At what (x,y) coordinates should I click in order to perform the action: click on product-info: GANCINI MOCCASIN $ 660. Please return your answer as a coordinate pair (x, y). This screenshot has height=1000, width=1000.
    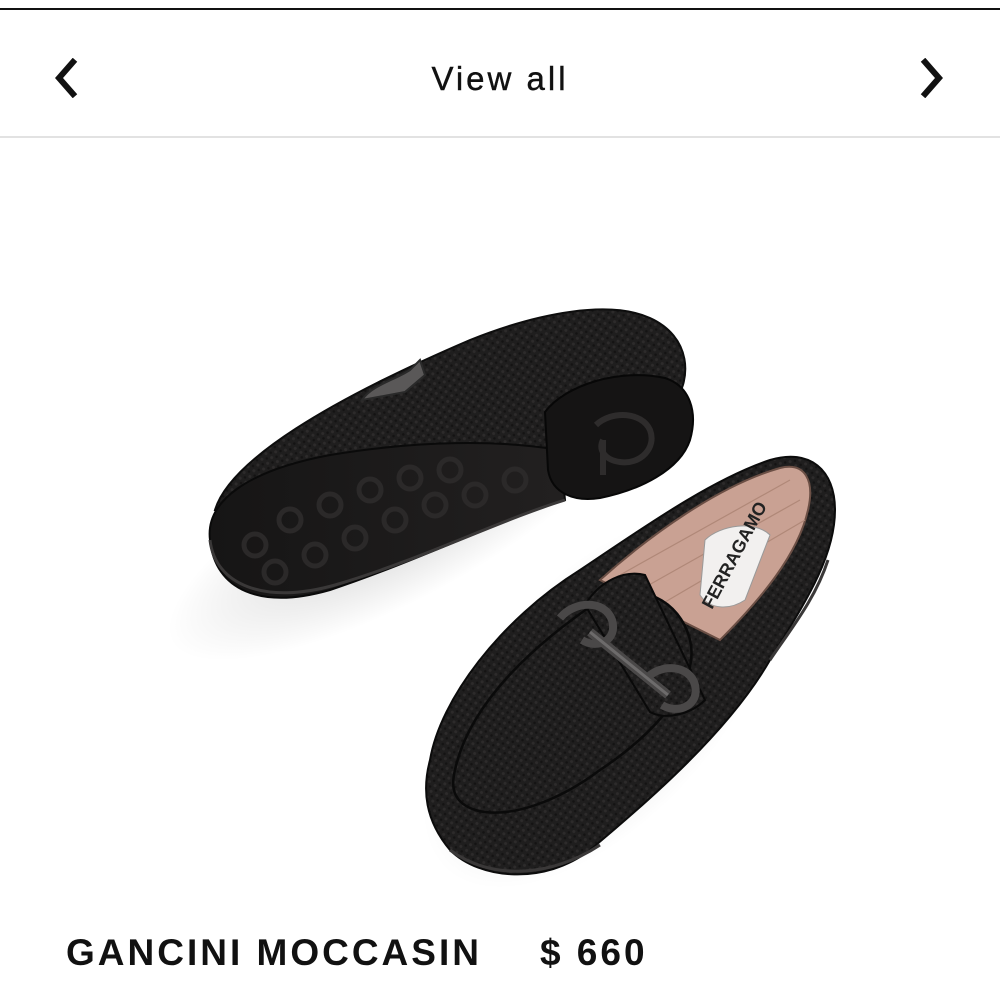
    Looking at the image, I should click on (357, 953).